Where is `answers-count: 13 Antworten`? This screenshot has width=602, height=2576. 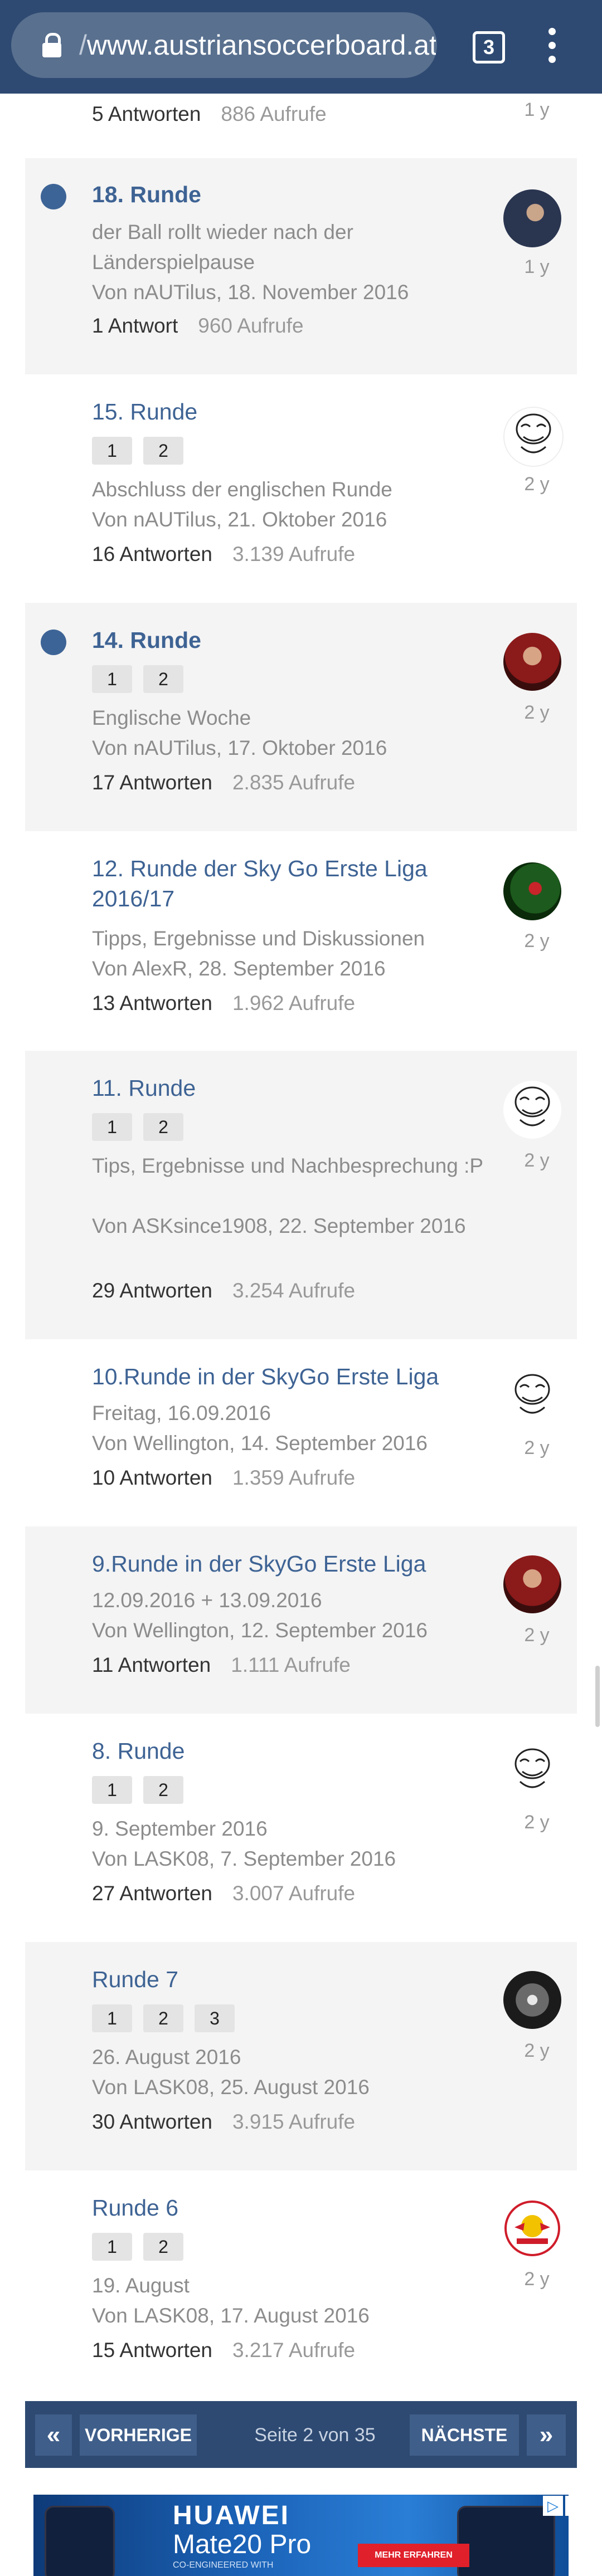
answers-count: 13 Antworten is located at coordinates (152, 1003).